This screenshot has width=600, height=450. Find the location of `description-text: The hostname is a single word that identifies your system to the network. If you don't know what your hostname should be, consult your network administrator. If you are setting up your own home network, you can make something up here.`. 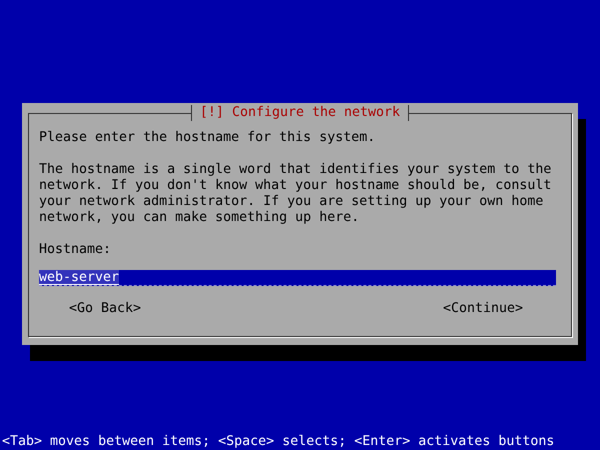

description-text: The hostname is a single word that identifies your system to the network. If you don't know what your hostname should be, consult your network administrator. If you are setting up your own home network, you can make something up here. is located at coordinates (295, 194).